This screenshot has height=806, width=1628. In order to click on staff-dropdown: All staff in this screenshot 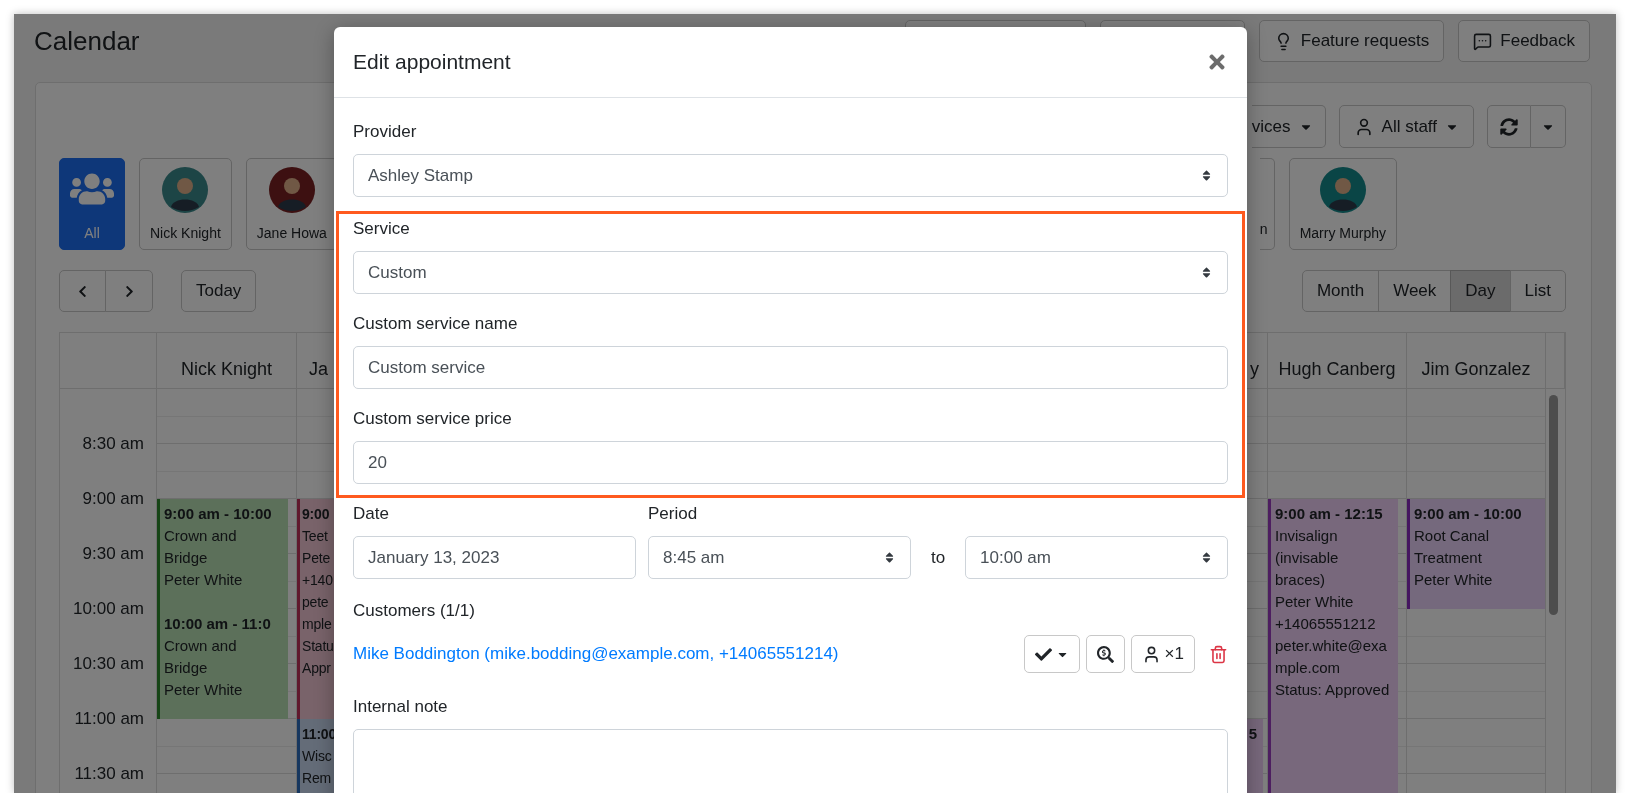, I will do `click(1406, 126)`.